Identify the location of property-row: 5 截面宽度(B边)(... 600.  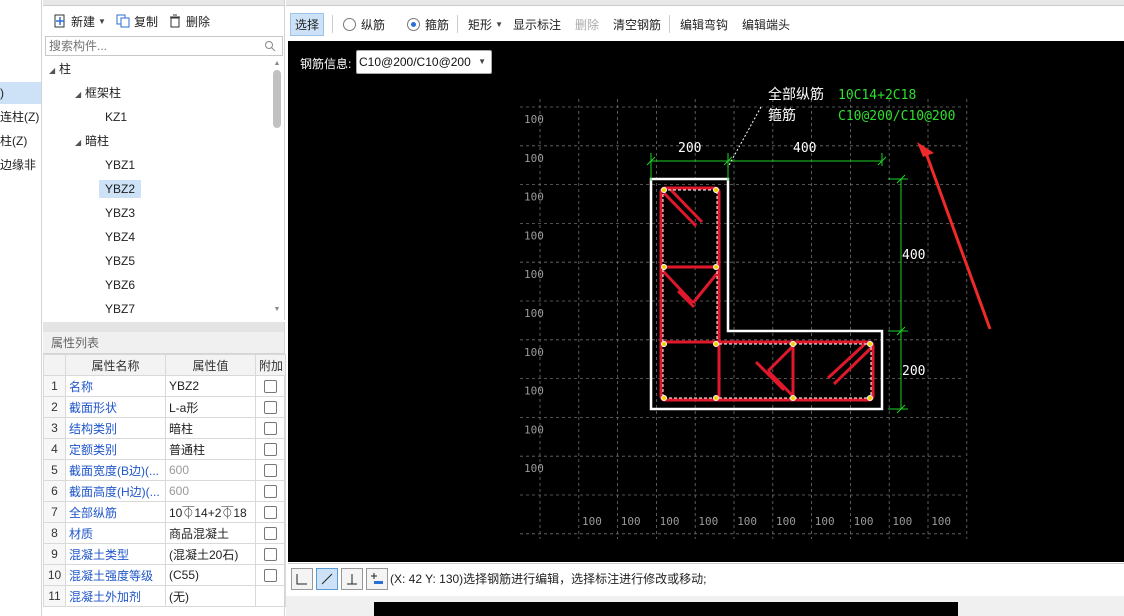
(164, 470).